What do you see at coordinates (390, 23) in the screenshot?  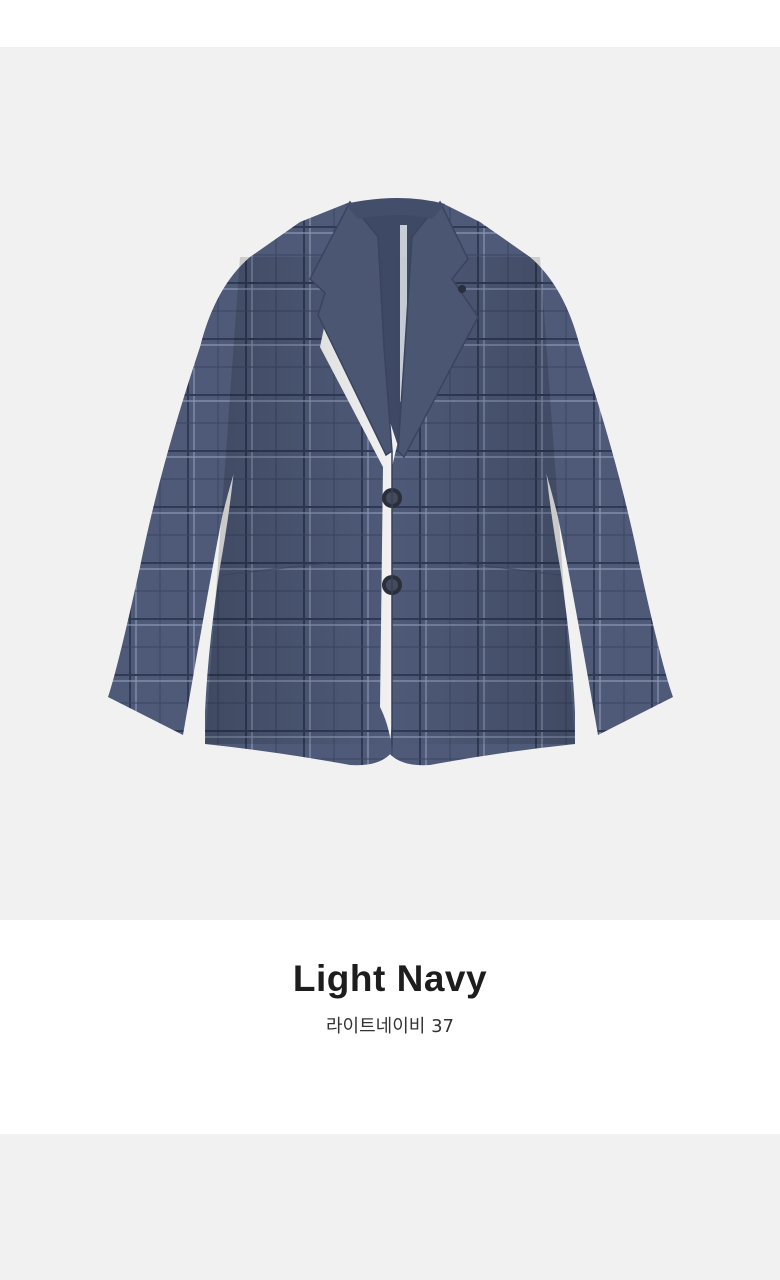 I see `top-spacer` at bounding box center [390, 23].